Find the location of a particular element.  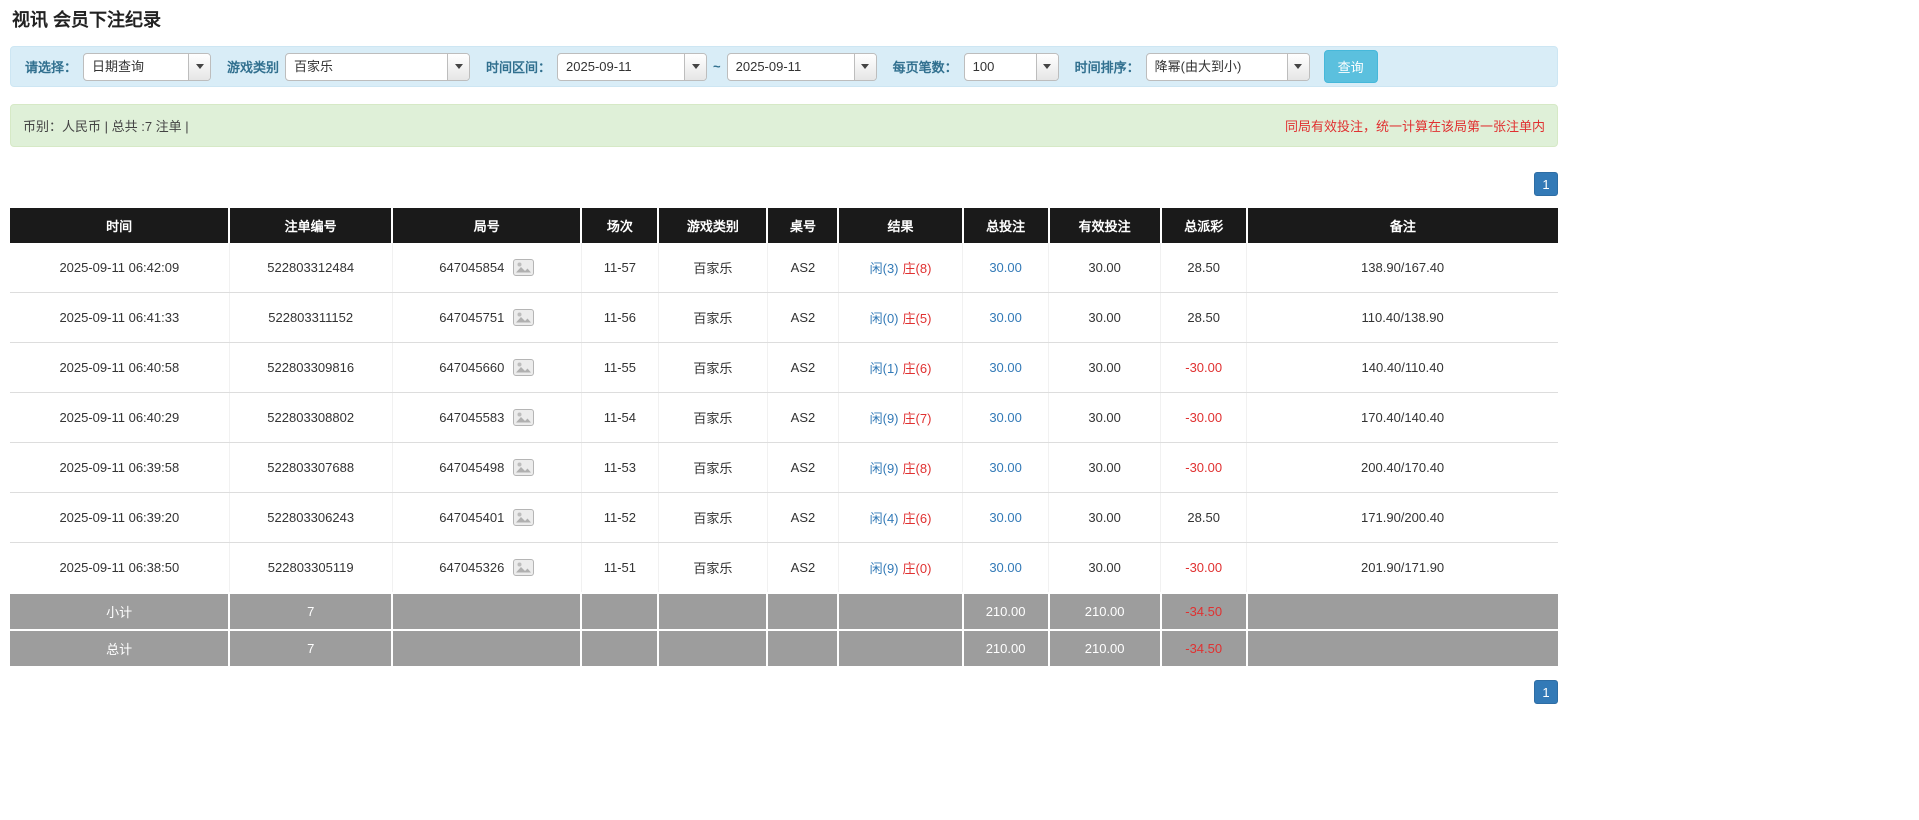

cell-result: 闲(1) 庄(6) is located at coordinates (901, 367).